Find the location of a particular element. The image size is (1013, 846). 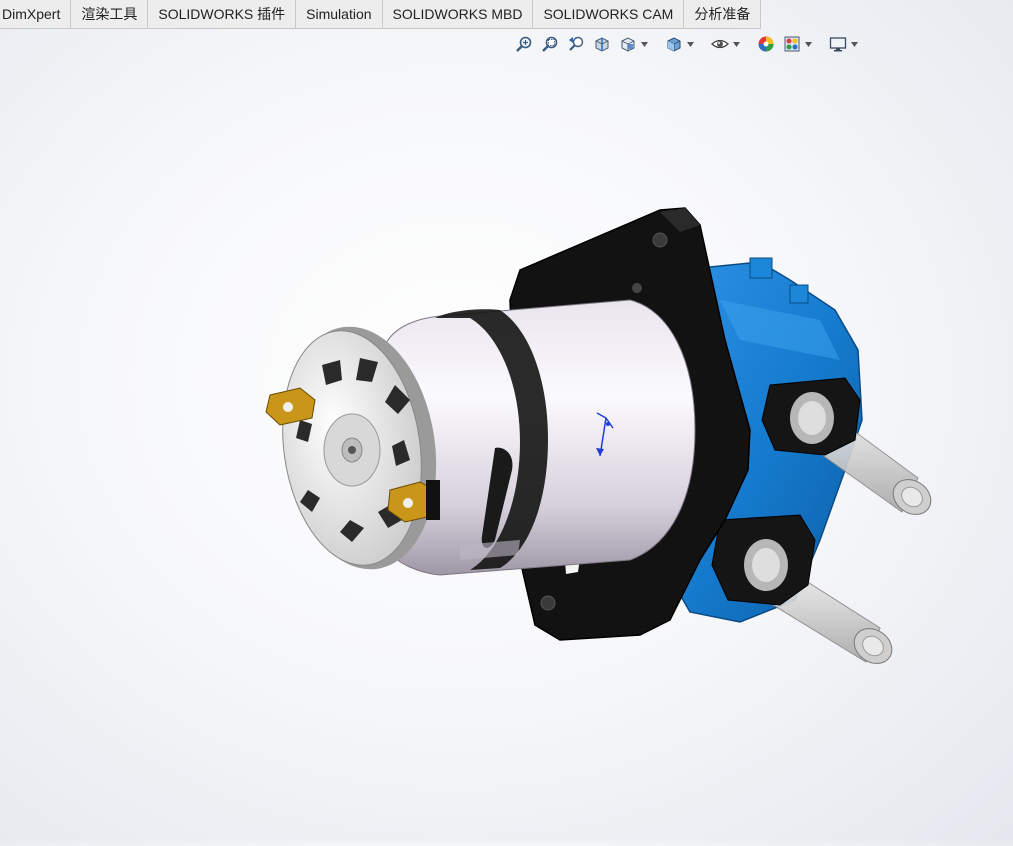

tab-solidworks-addins: SOLIDWORKS 插件 is located at coordinates (222, 14).